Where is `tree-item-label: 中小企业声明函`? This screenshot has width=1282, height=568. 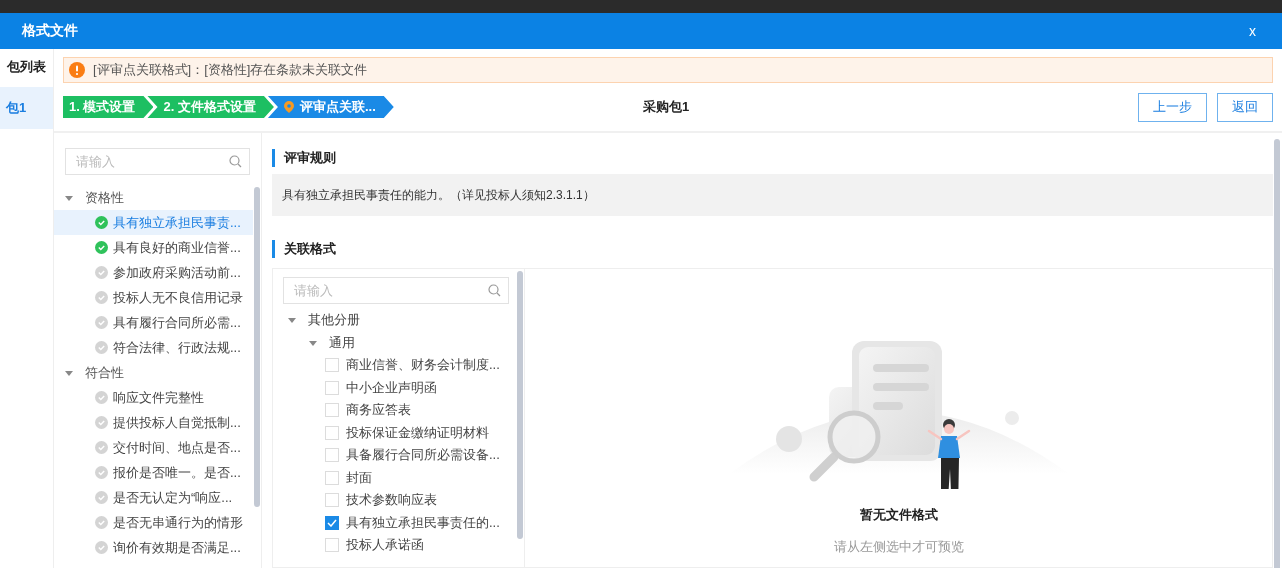 tree-item-label: 中小企业声明函 is located at coordinates (391, 387).